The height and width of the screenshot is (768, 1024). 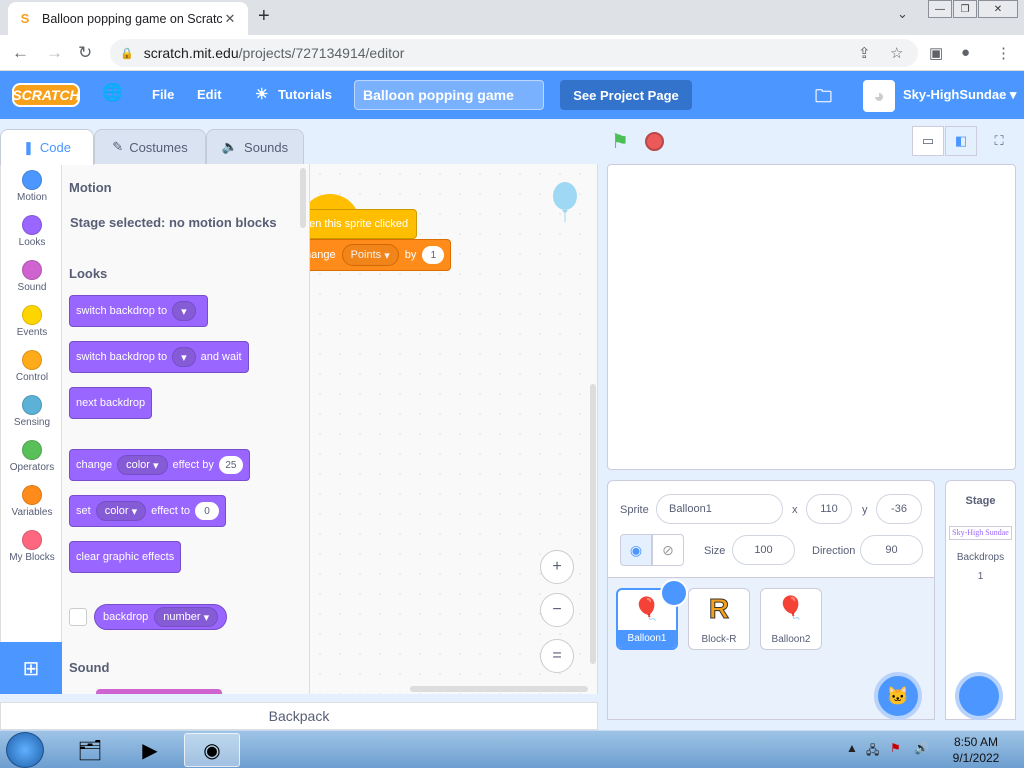 What do you see at coordinates (864, 53) in the screenshot?
I see `share-icon: ⇪` at bounding box center [864, 53].